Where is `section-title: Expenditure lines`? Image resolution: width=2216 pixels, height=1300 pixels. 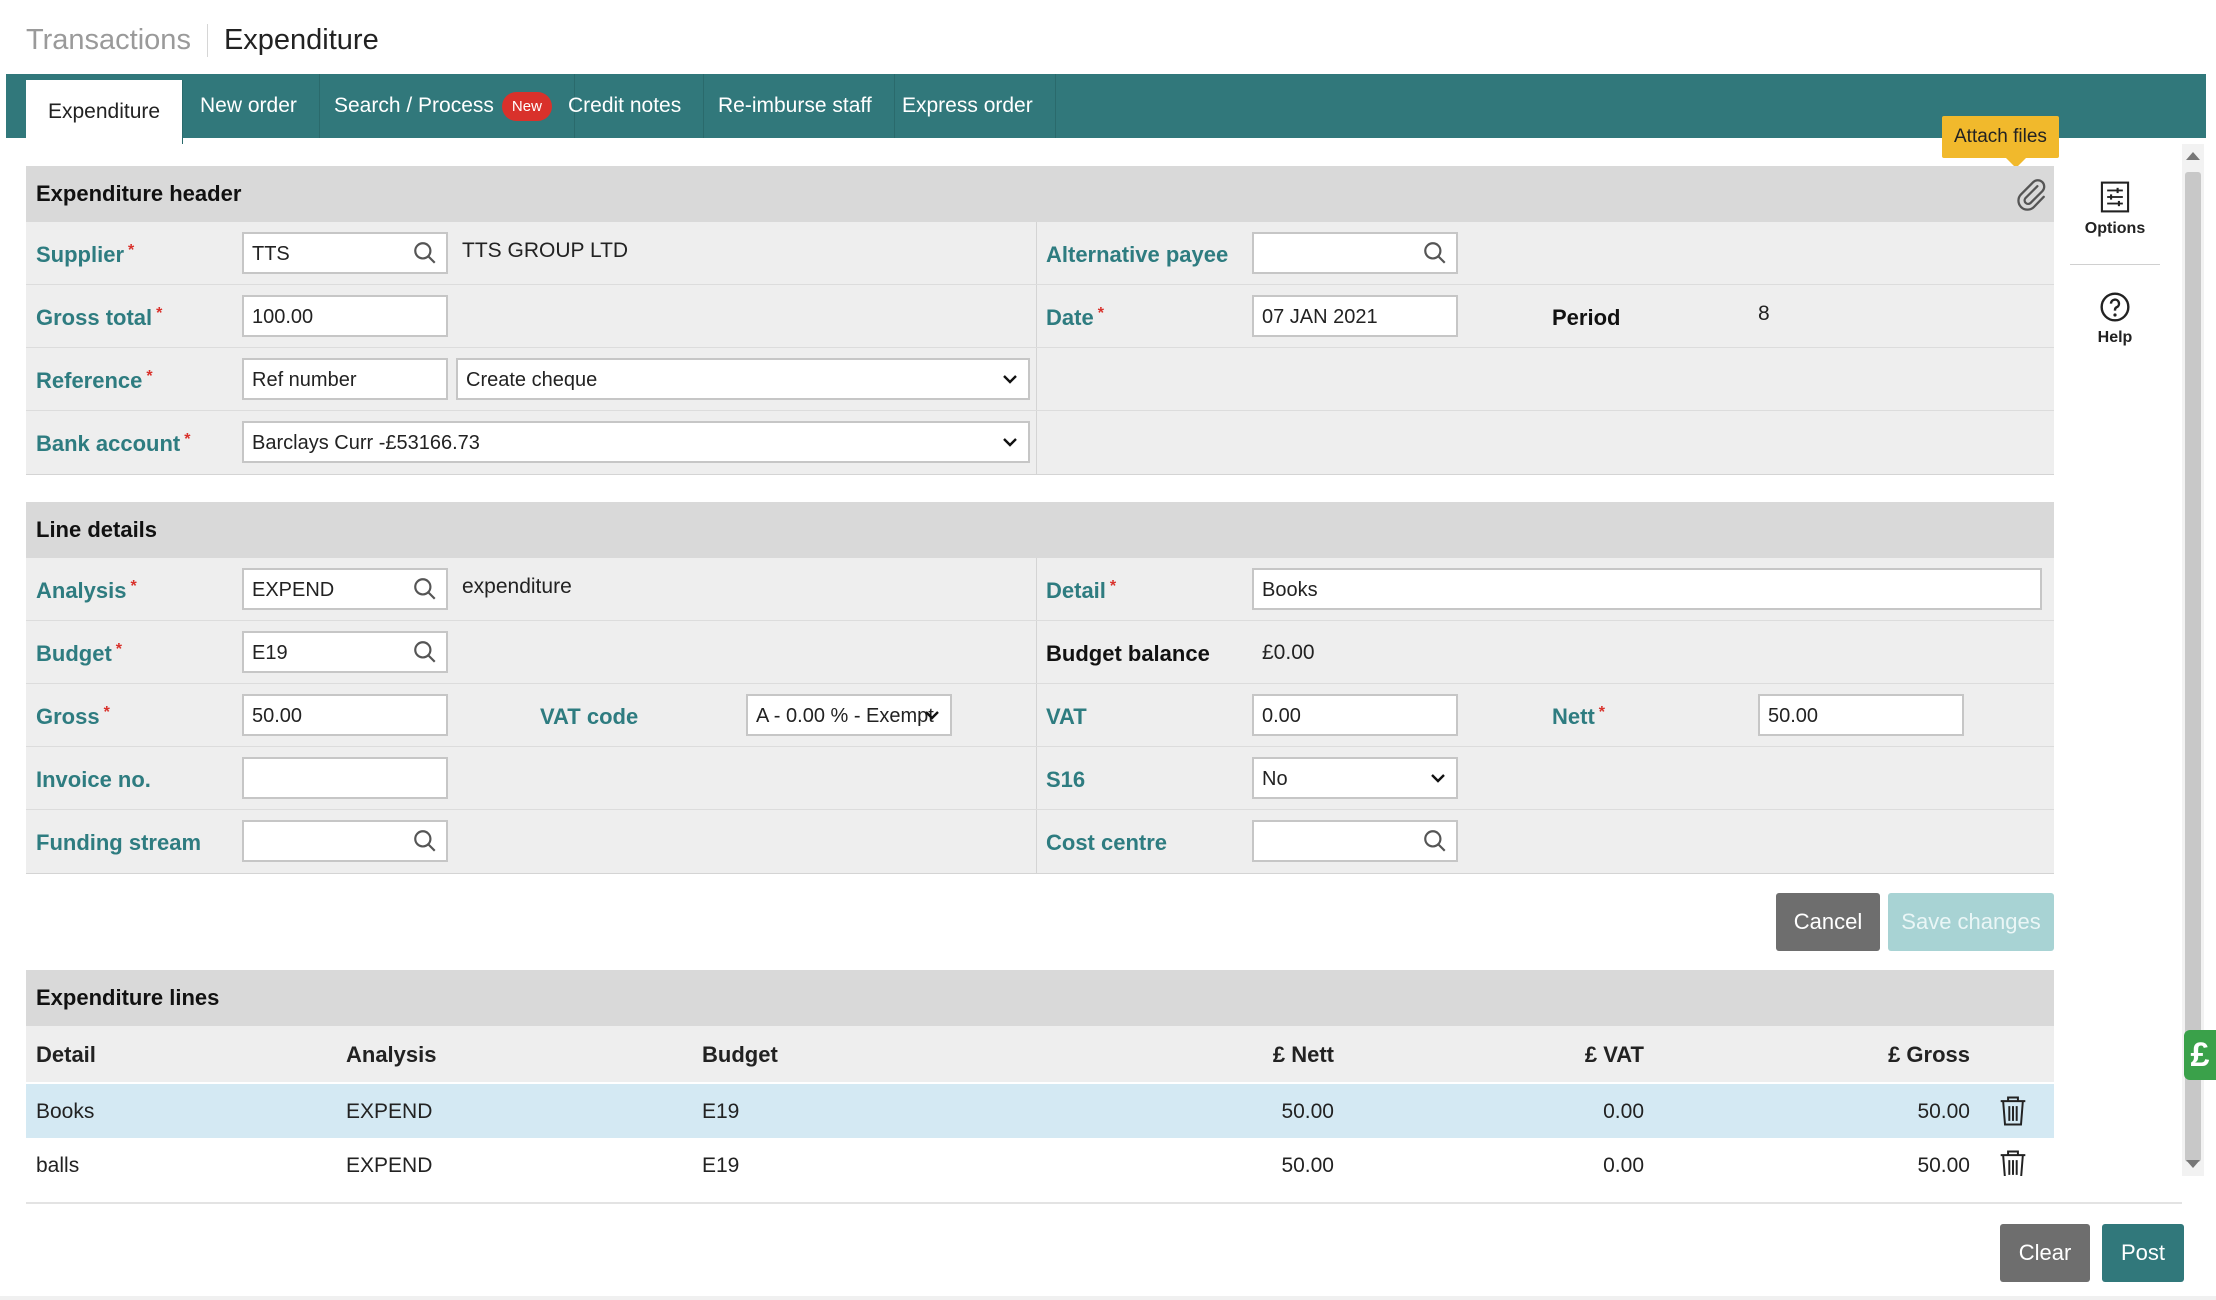 section-title: Expenditure lines is located at coordinates (128, 997).